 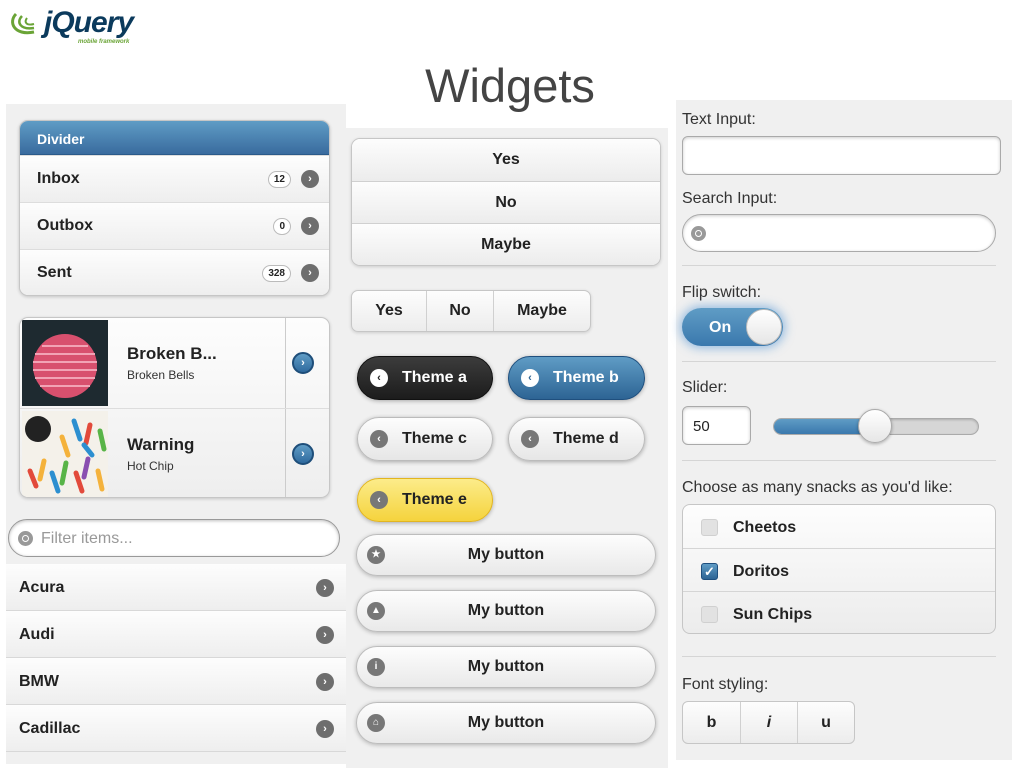 I want to click on count-bubble: 0, so click(x=282, y=226).